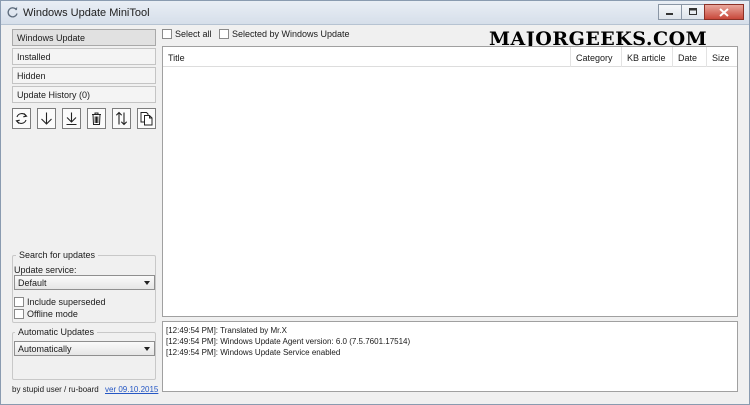 This screenshot has width=750, height=405. I want to click on sidebar-item-update-history: Update History (0), so click(84, 94).